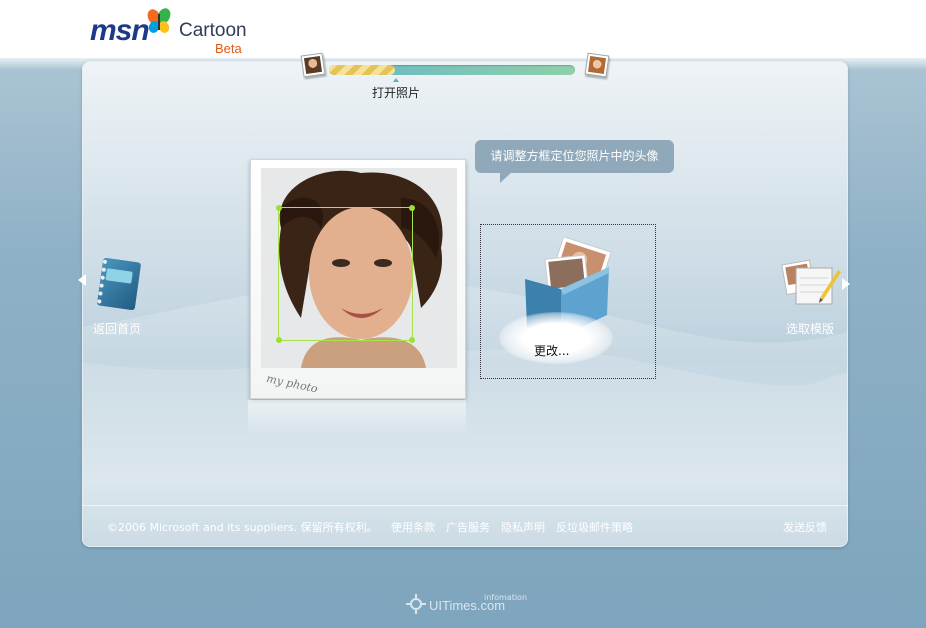 This screenshot has height=628, width=926. What do you see at coordinates (117, 329) in the screenshot?
I see `back-home-label: 返回首页` at bounding box center [117, 329].